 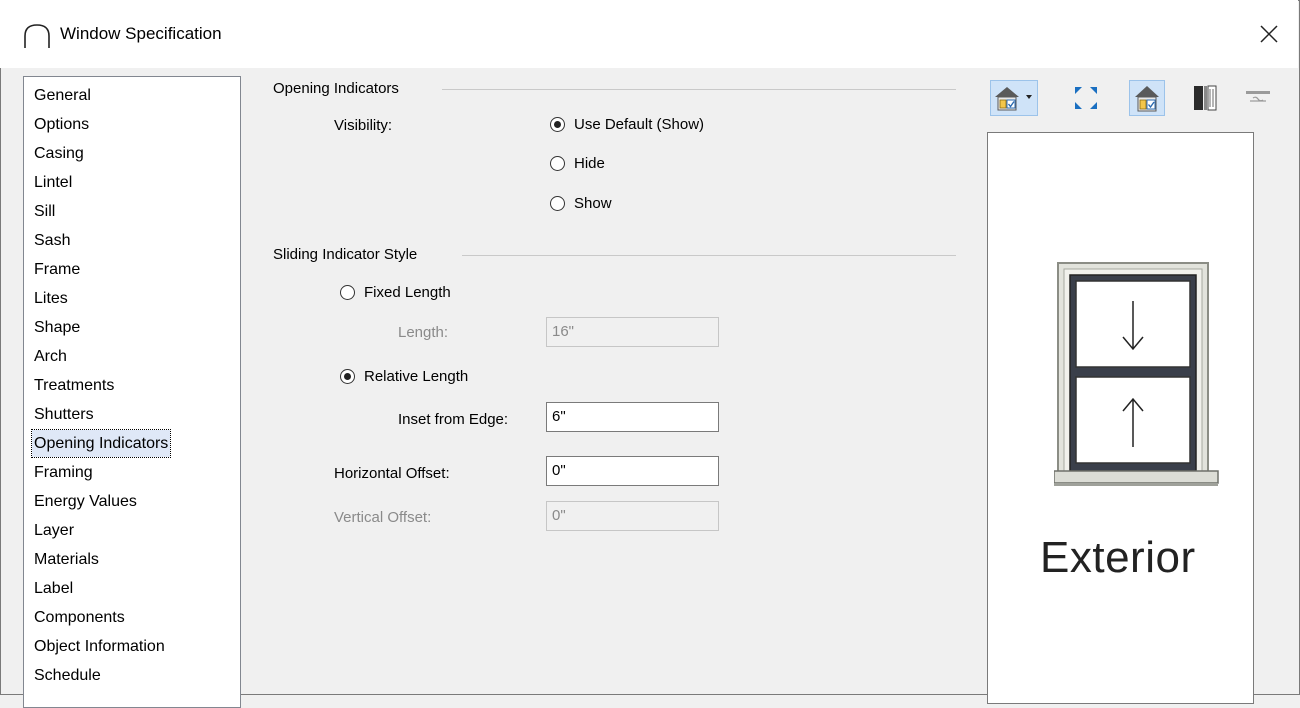 What do you see at coordinates (141, 33) in the screenshot?
I see `dialog-title: Window Specification` at bounding box center [141, 33].